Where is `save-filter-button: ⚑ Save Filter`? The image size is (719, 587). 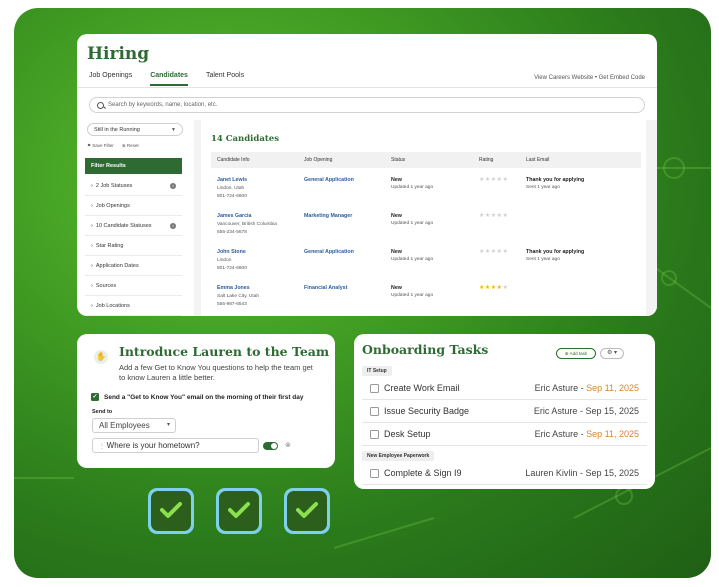 save-filter-button: ⚑ Save Filter is located at coordinates (100, 146).